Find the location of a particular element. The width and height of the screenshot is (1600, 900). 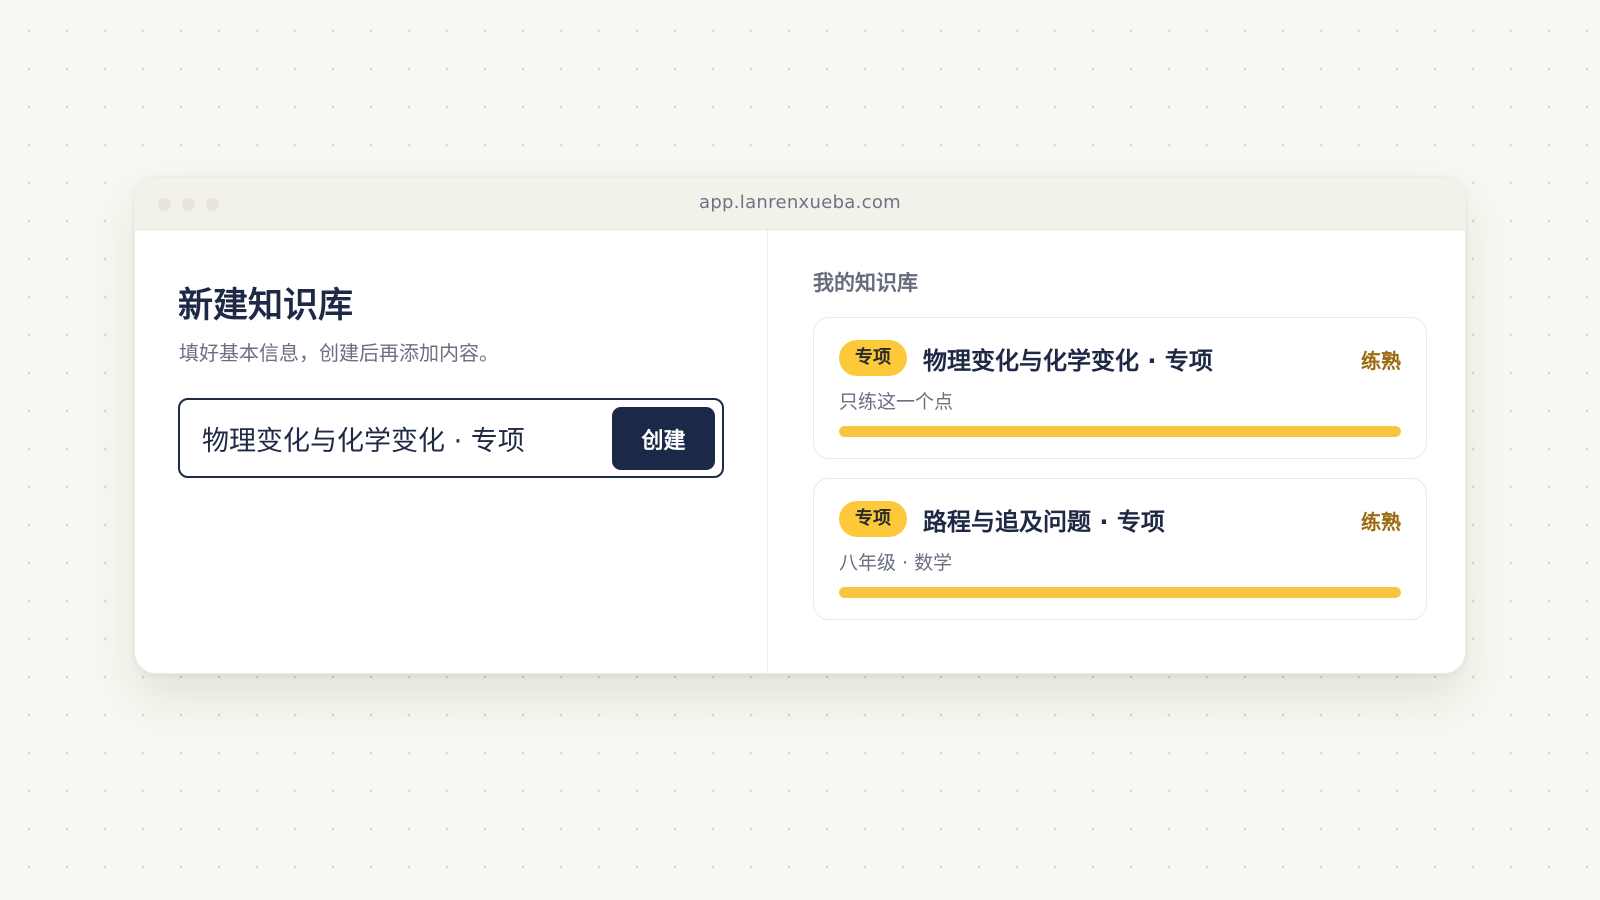

knowledge-base-card: 专项 路程与追及问题 · 专项 练熟 八年级 · 数学 is located at coordinates (1120, 549).